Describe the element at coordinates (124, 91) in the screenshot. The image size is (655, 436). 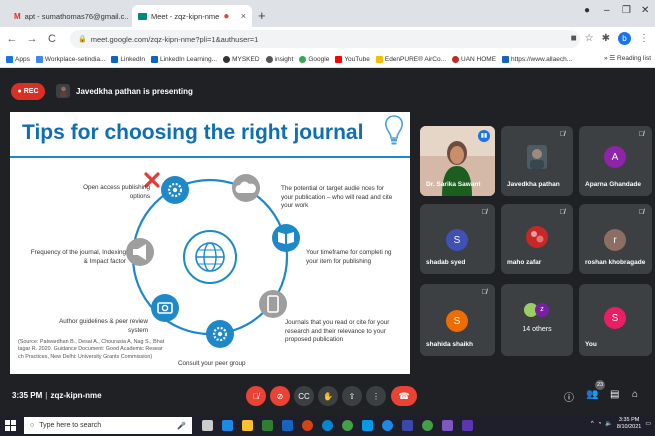
I see `presenter-banner: Javedkha pathan is presenting` at that location.